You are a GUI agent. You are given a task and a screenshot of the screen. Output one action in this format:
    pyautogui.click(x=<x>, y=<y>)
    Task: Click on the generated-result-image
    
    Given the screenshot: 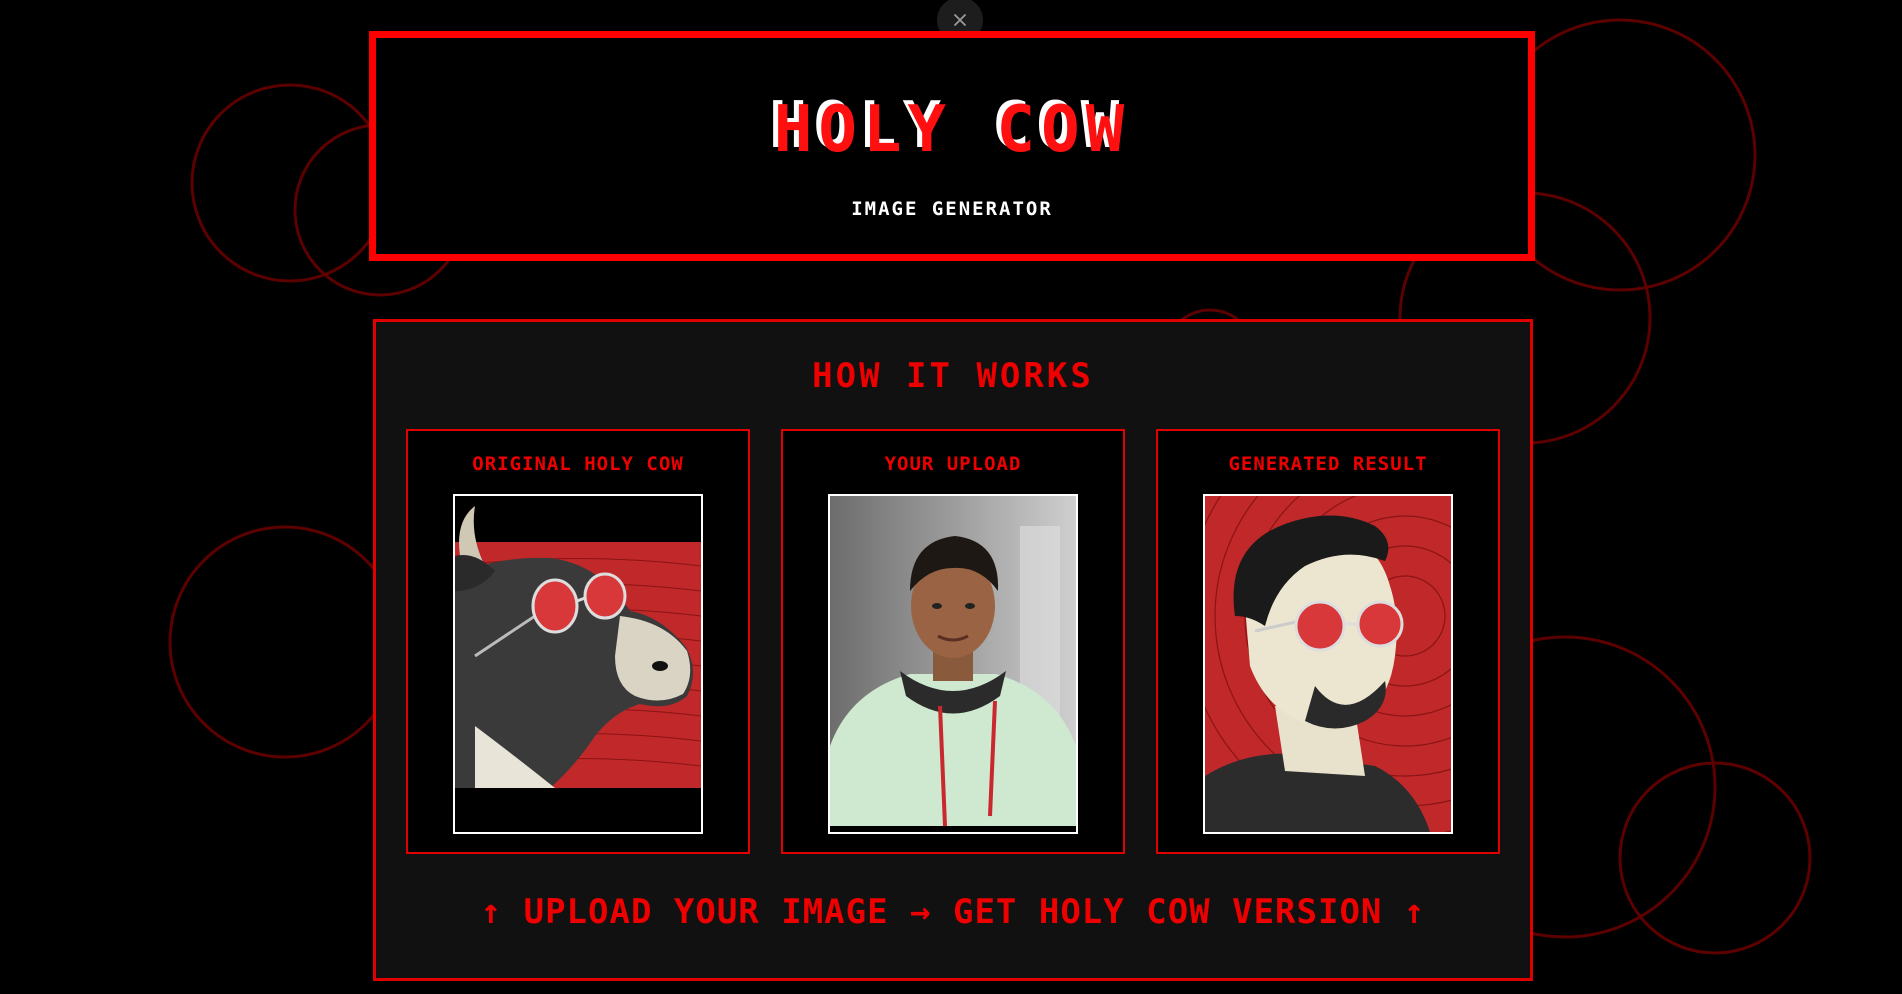 What is the action you would take?
    pyautogui.click(x=1328, y=664)
    